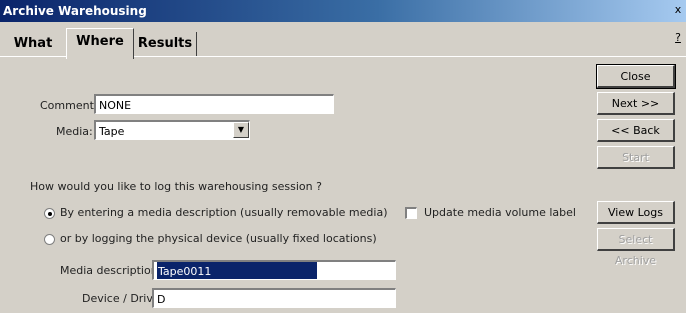 The height and width of the screenshot is (313, 686). I want to click on media-select: Tape ▼, so click(172, 130).